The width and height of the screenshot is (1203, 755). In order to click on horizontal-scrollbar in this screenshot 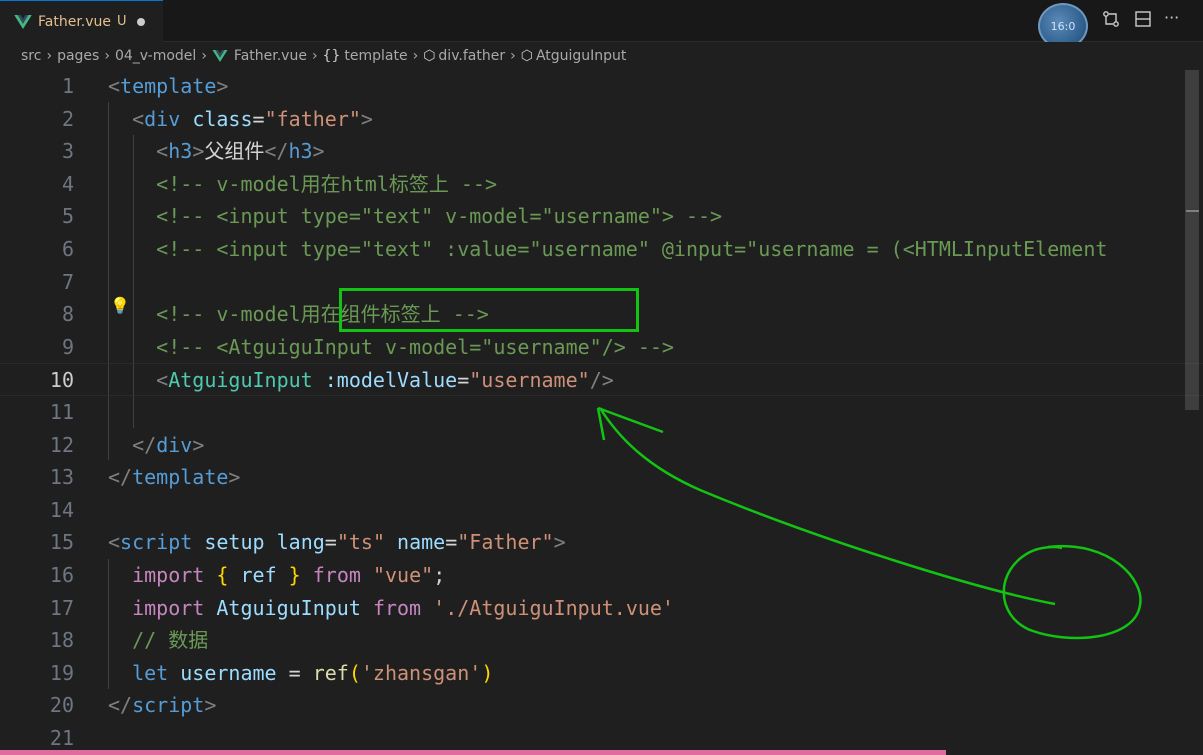, I will do `click(473, 752)`.